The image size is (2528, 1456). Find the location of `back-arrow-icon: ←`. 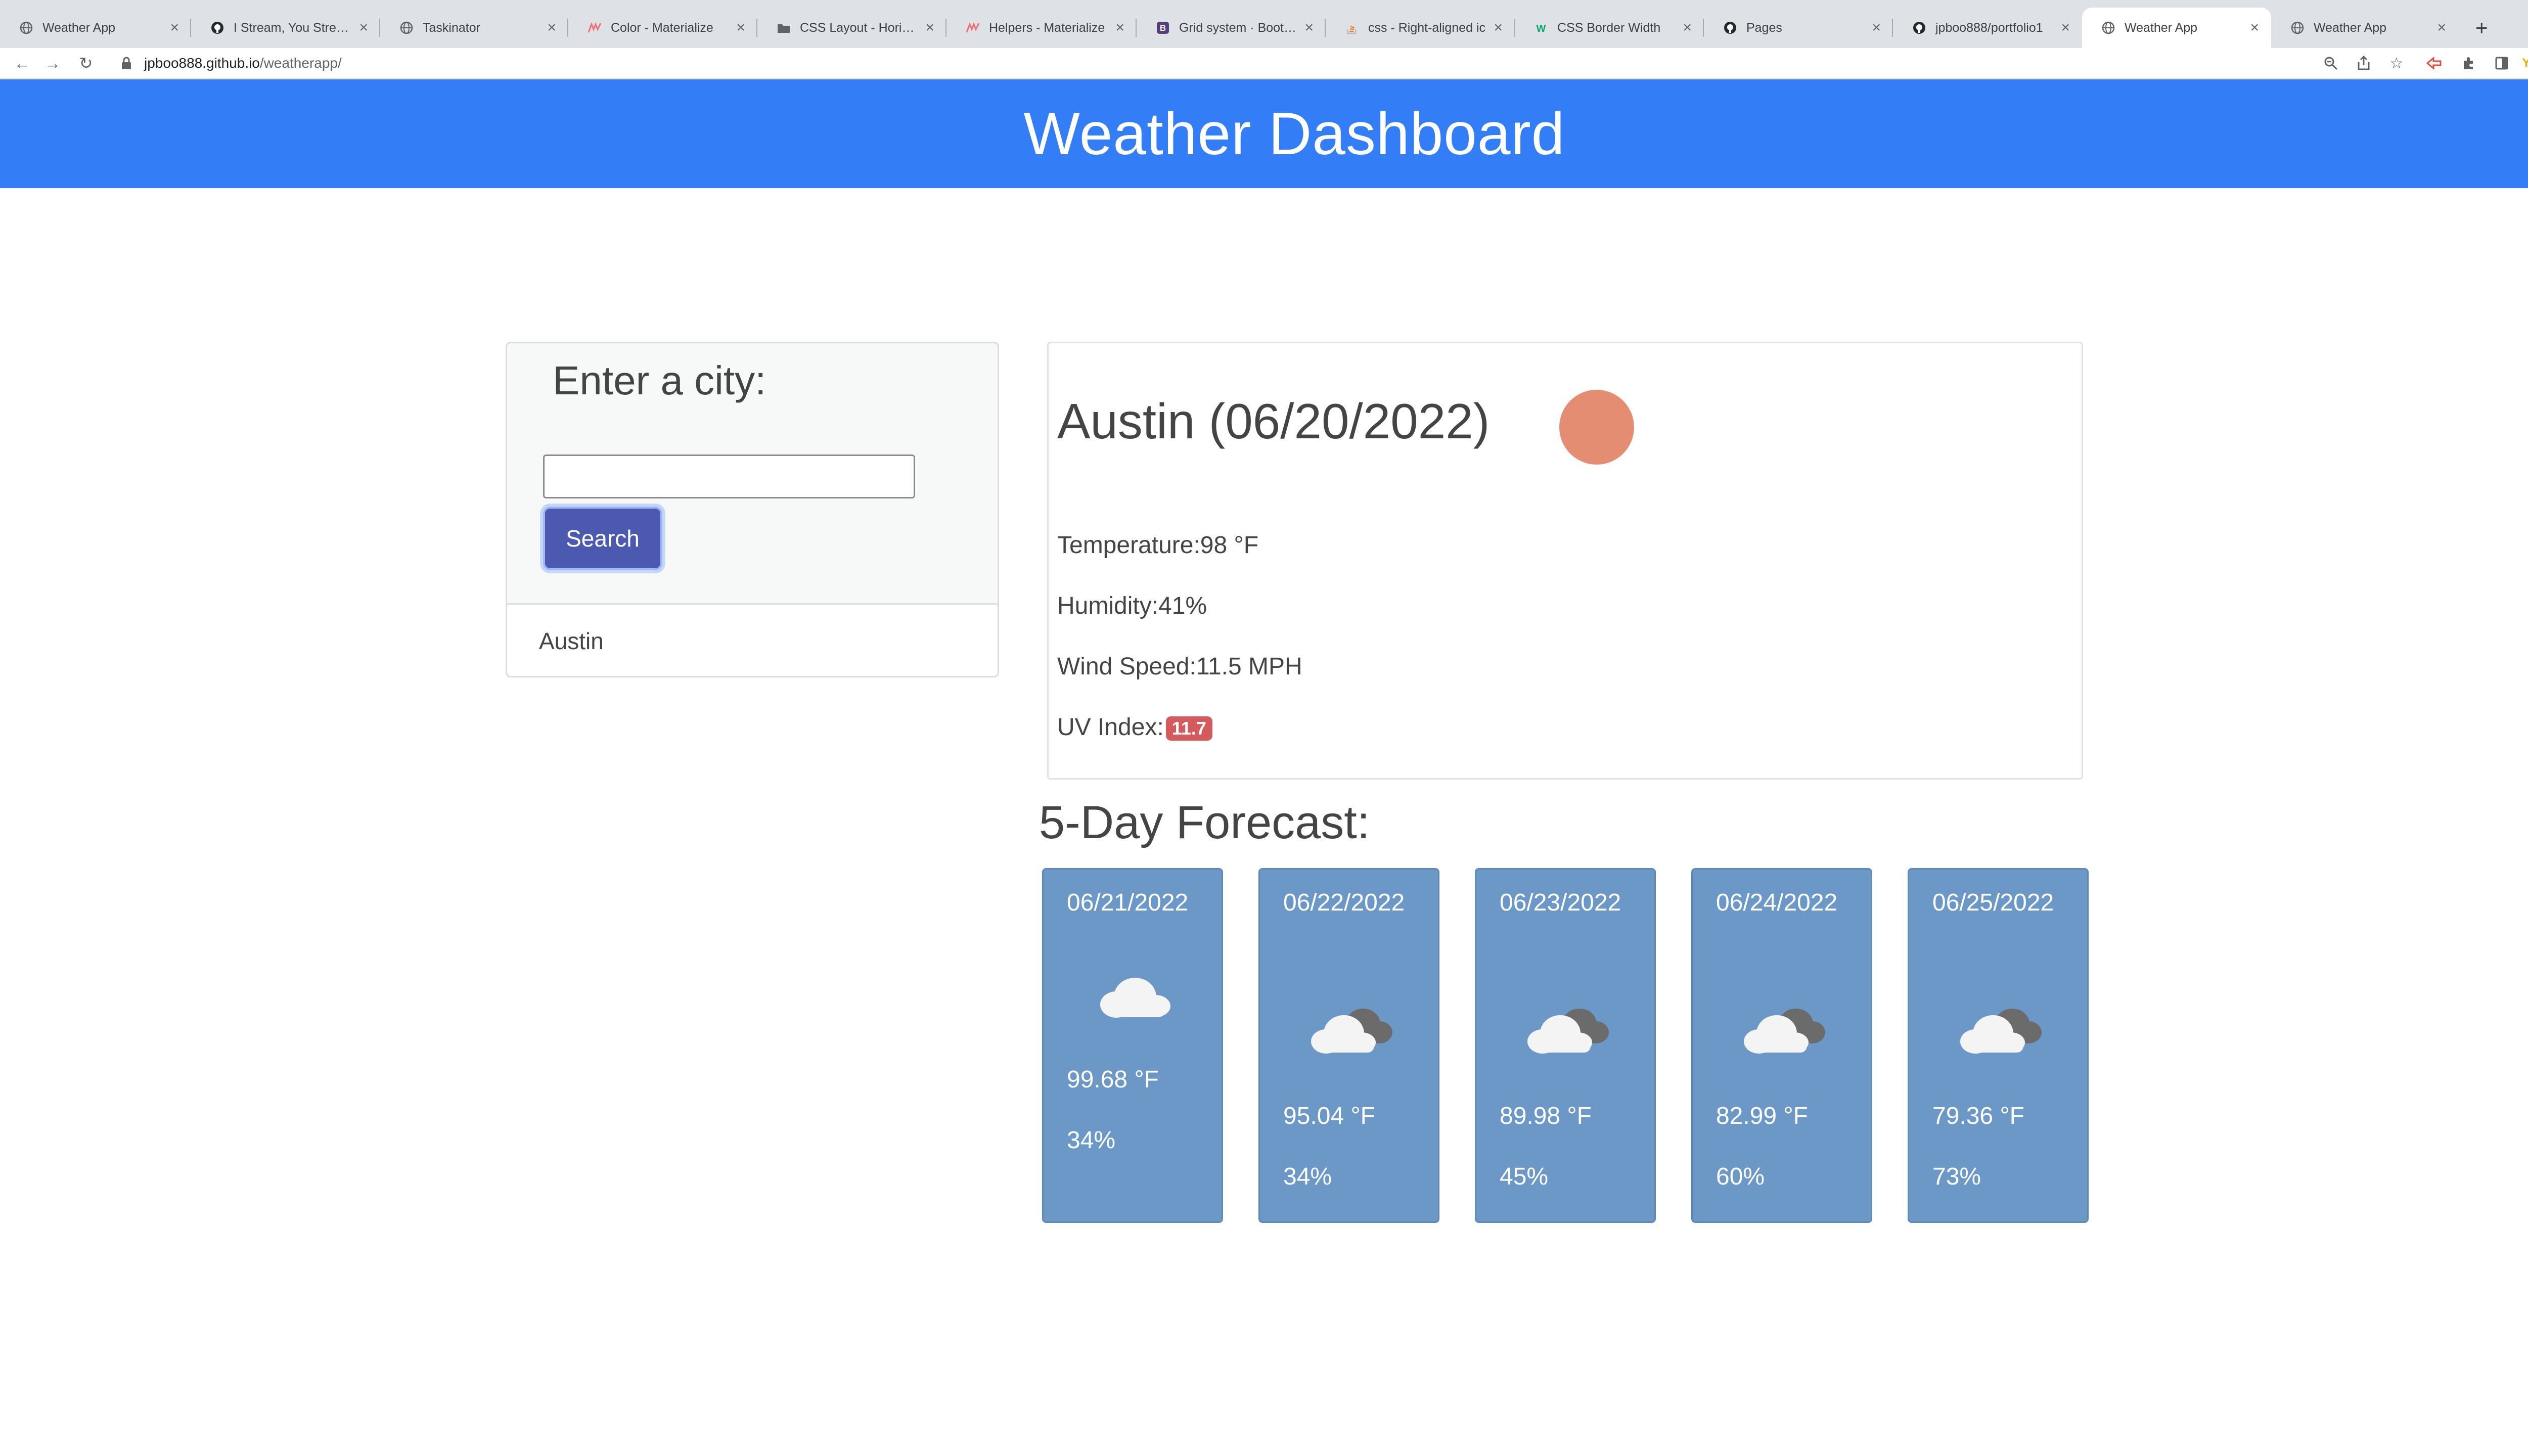

back-arrow-icon: ← is located at coordinates (22, 63).